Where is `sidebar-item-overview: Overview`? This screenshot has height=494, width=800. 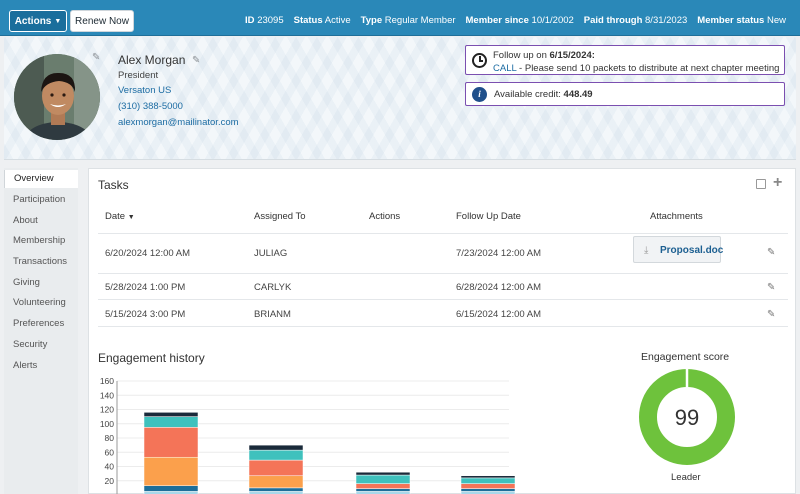
sidebar-item-overview: Overview is located at coordinates (41, 179).